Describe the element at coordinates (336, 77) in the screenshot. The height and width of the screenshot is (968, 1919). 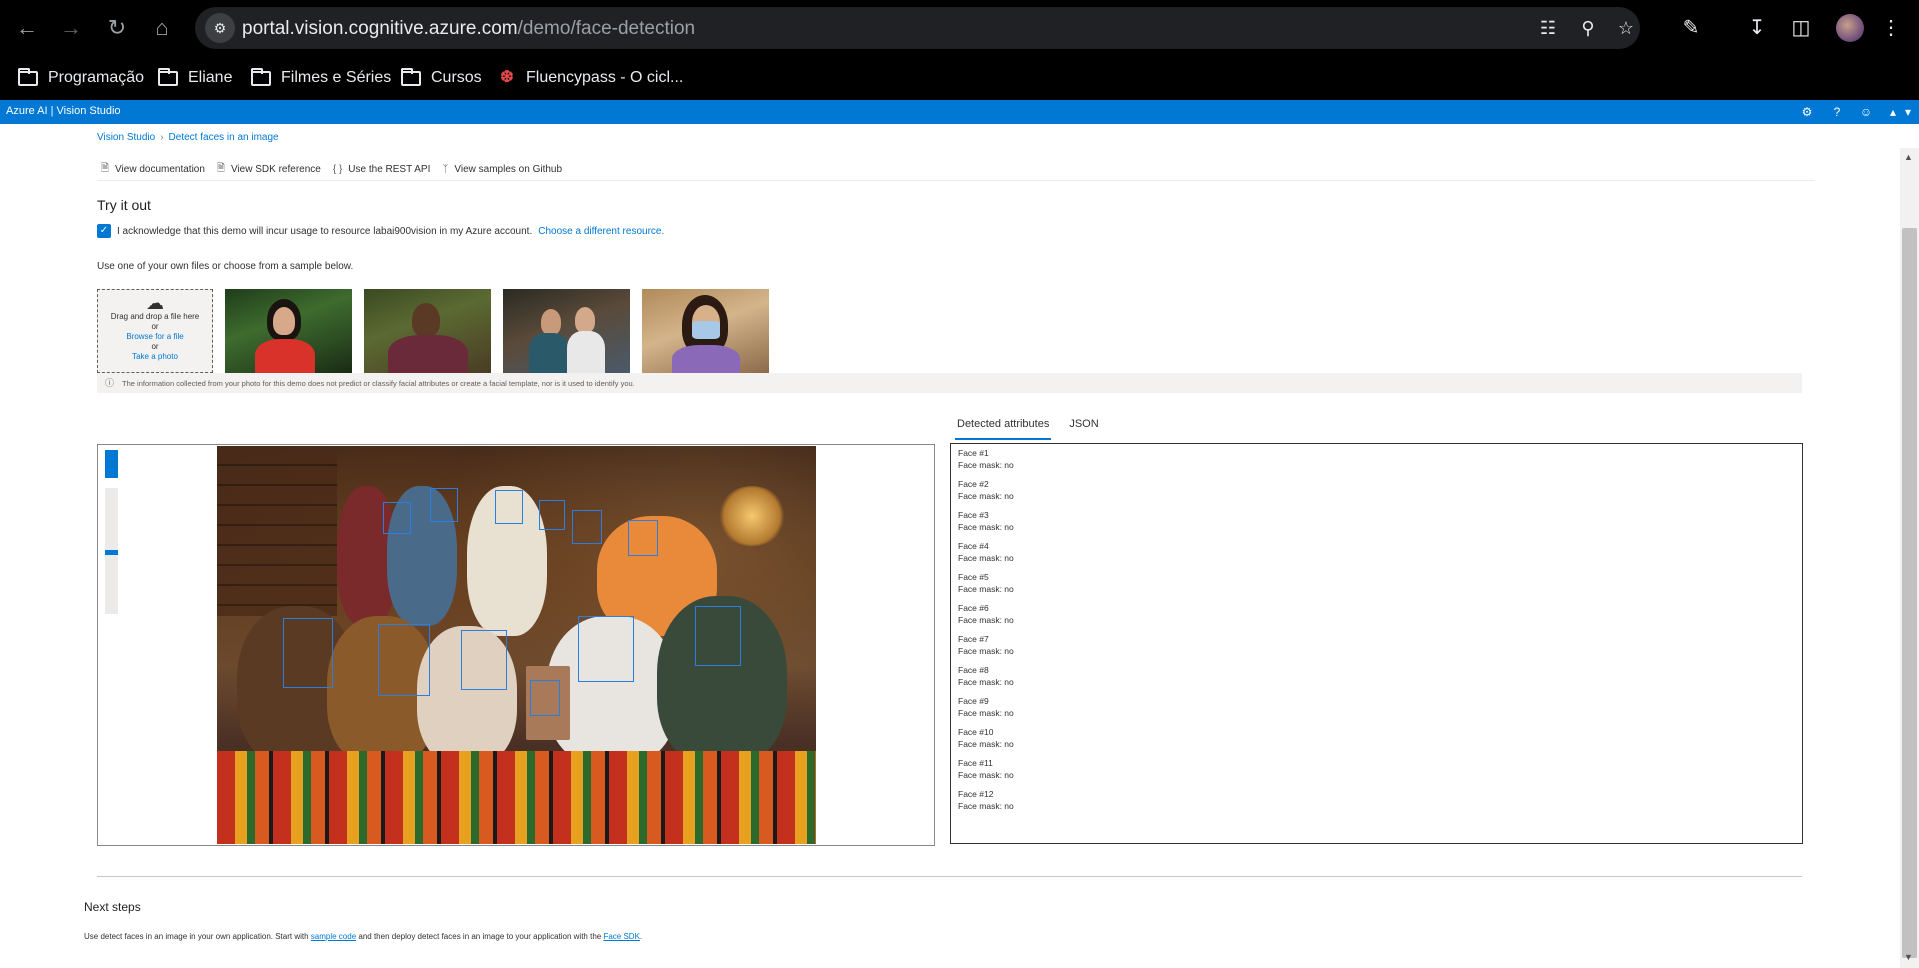
I see `bookmark-label: Filmes e Séries` at that location.